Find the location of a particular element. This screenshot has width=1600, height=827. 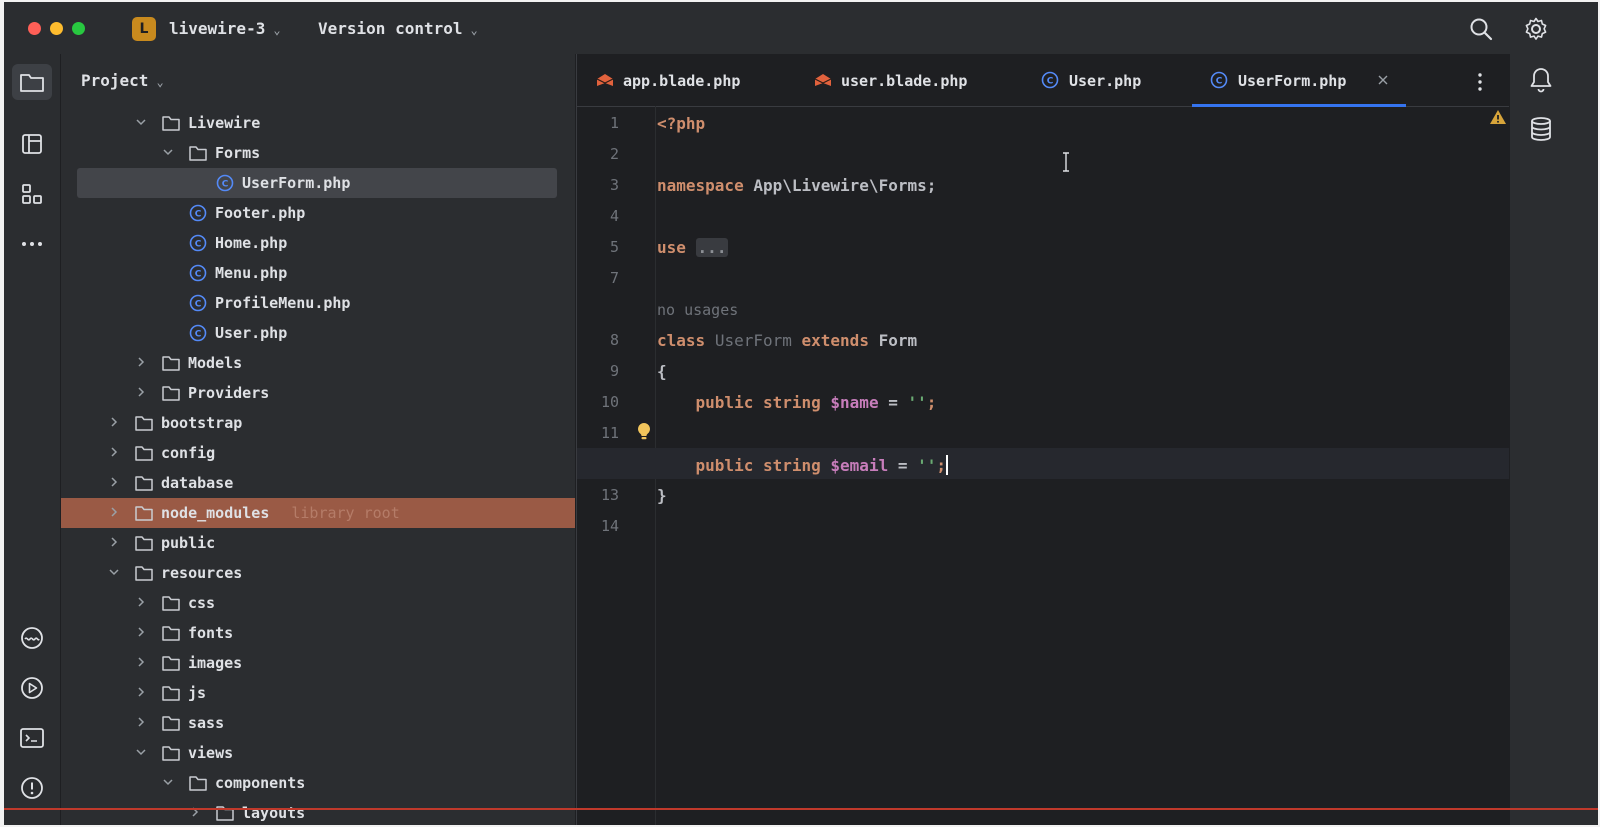

line-number: 1 is located at coordinates (614, 123).